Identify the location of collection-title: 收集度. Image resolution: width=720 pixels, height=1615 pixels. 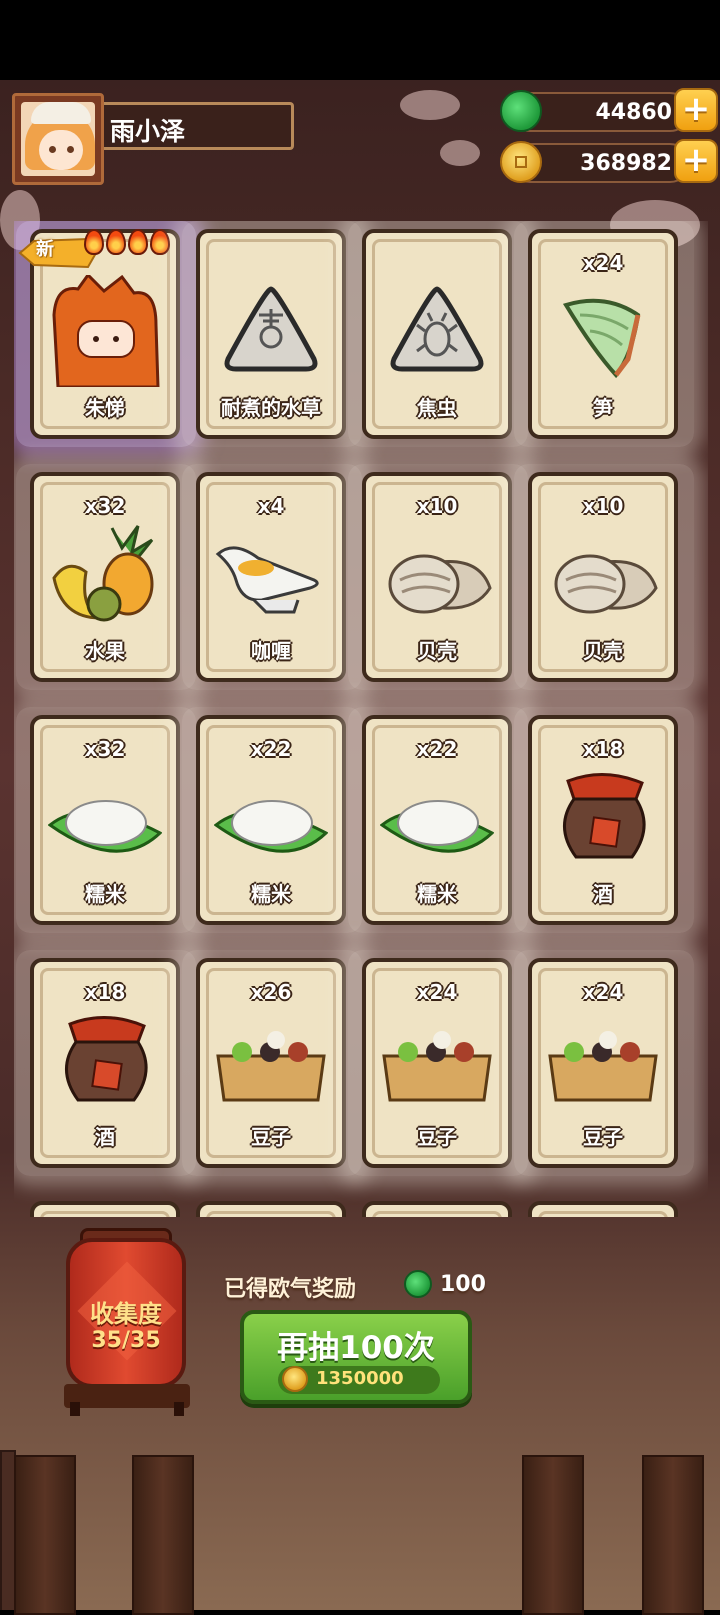
(126, 1314).